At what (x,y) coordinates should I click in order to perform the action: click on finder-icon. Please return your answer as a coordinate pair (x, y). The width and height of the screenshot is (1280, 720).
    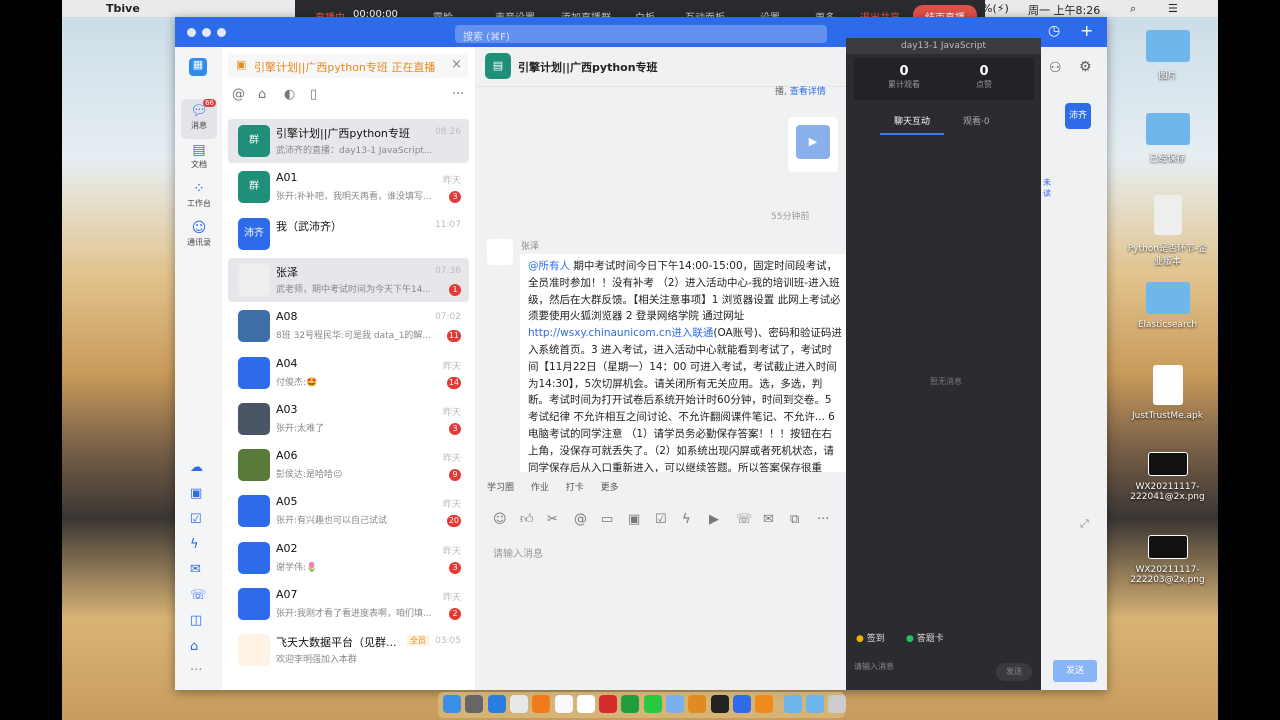
    Looking at the image, I should click on (452, 704).